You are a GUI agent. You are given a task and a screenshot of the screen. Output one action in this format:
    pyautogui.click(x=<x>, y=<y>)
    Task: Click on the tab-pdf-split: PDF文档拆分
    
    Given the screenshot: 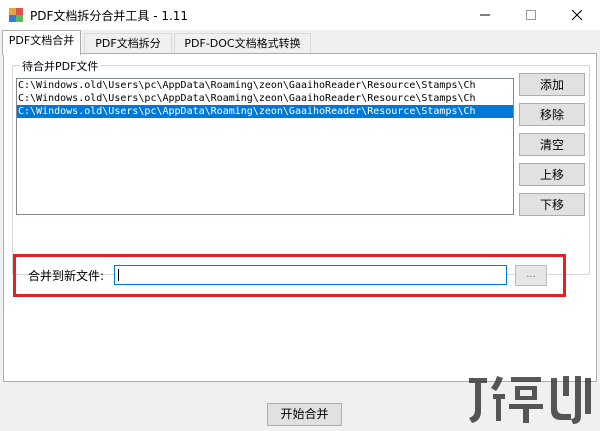 What is the action you would take?
    pyautogui.click(x=128, y=44)
    